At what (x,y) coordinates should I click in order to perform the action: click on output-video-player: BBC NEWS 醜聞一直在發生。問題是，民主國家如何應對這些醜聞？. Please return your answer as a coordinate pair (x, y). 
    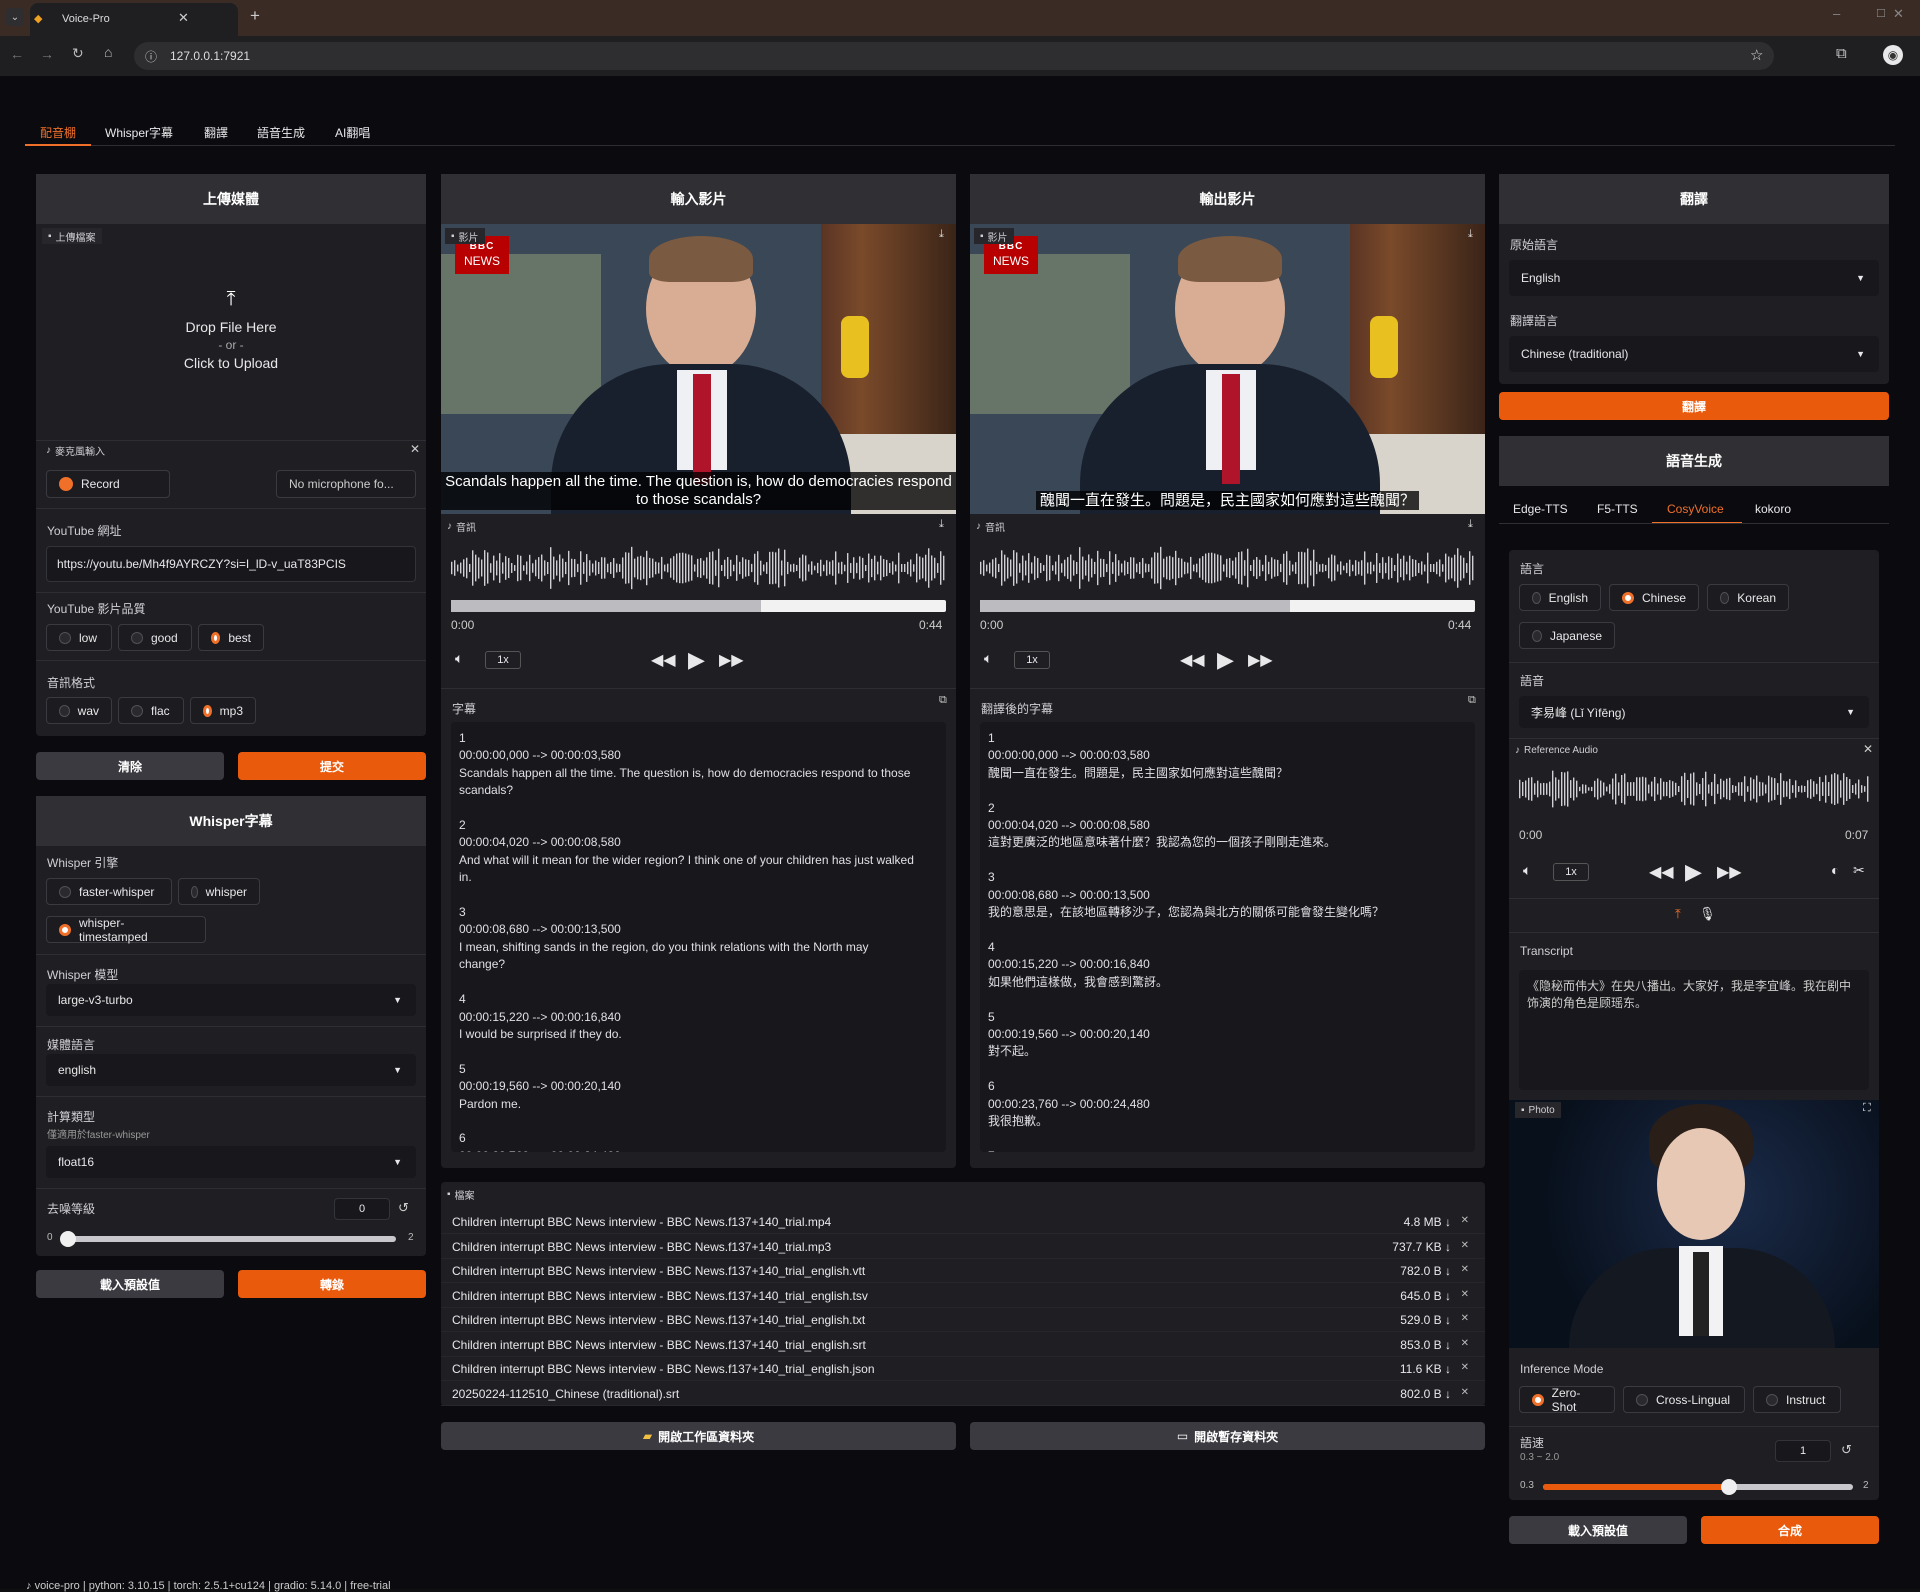
    Looking at the image, I should click on (1227, 369).